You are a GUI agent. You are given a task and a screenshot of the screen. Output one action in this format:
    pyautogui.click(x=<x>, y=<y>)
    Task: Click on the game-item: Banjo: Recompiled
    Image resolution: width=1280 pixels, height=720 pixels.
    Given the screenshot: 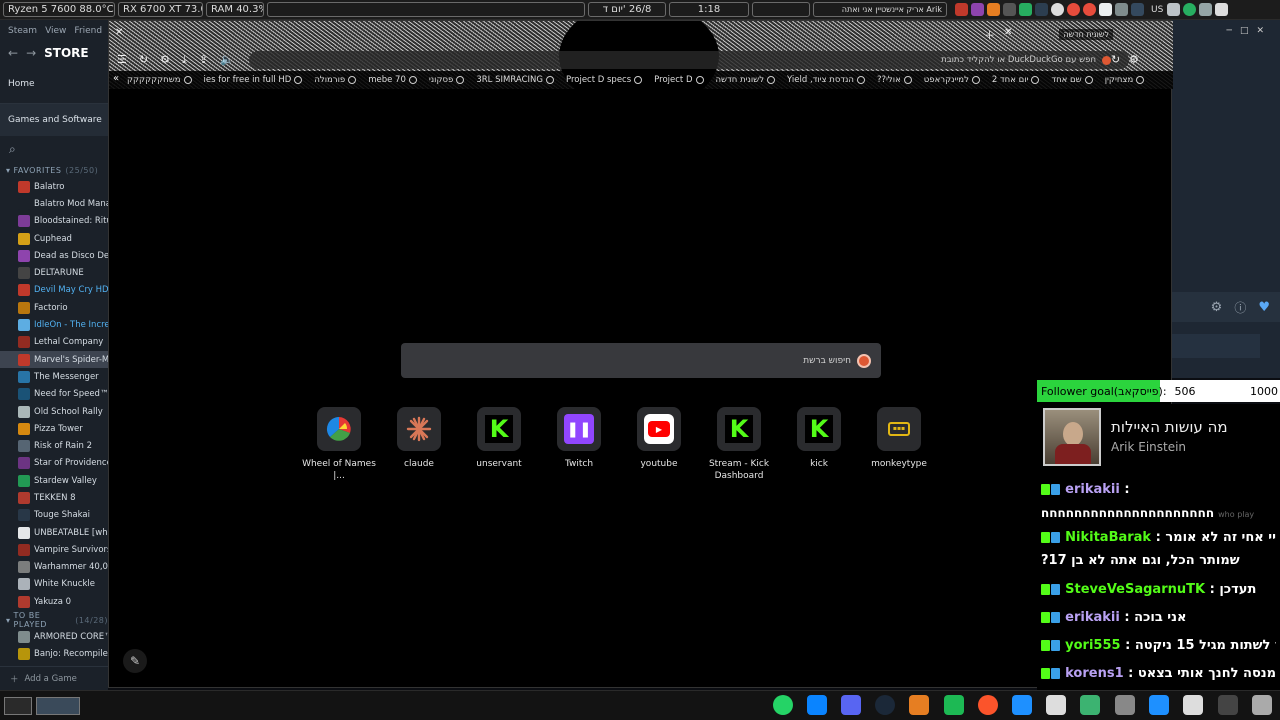 What is the action you would take?
    pyautogui.click(x=54, y=654)
    